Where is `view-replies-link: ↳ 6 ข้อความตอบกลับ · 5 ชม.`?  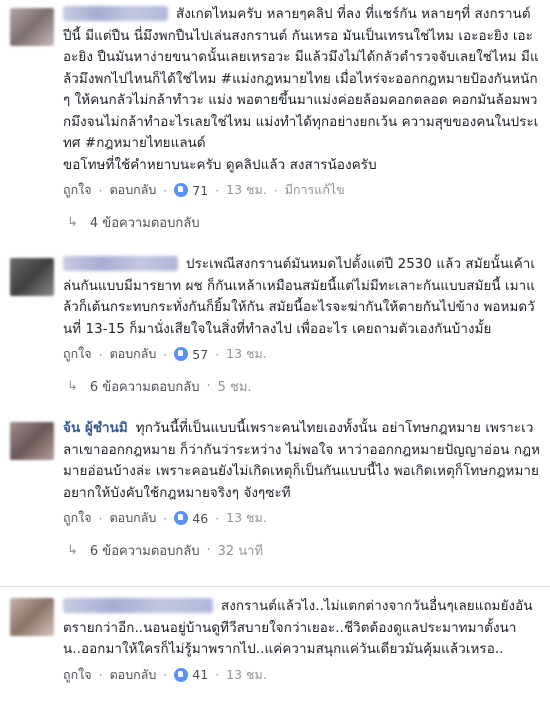
view-replies-link: ↳ 6 ข้อความตอบกลับ · 5 ชม. is located at coordinates (302, 386).